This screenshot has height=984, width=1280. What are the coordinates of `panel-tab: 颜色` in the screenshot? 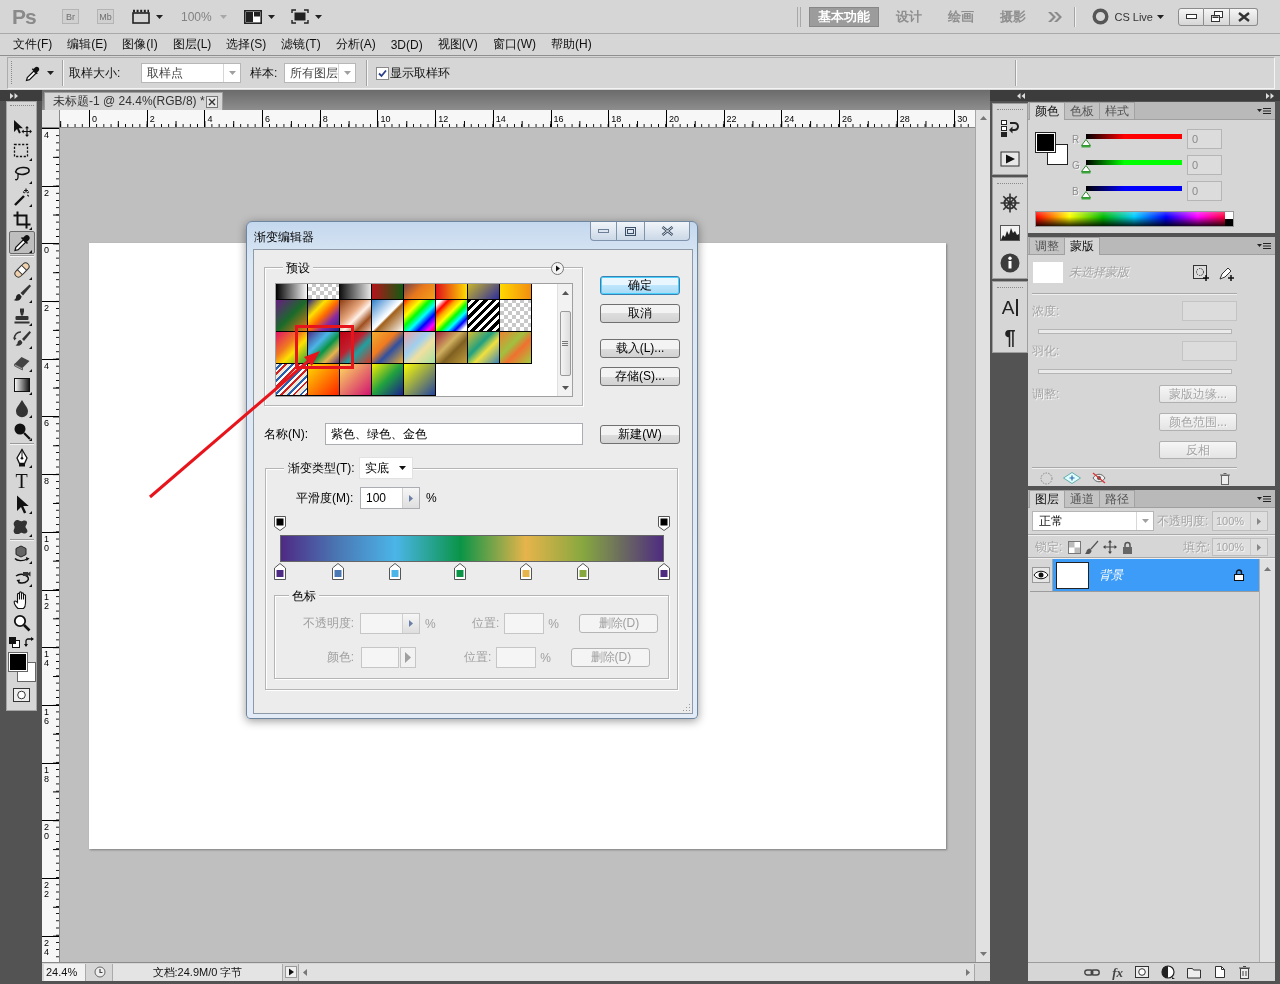 It's located at (1047, 111).